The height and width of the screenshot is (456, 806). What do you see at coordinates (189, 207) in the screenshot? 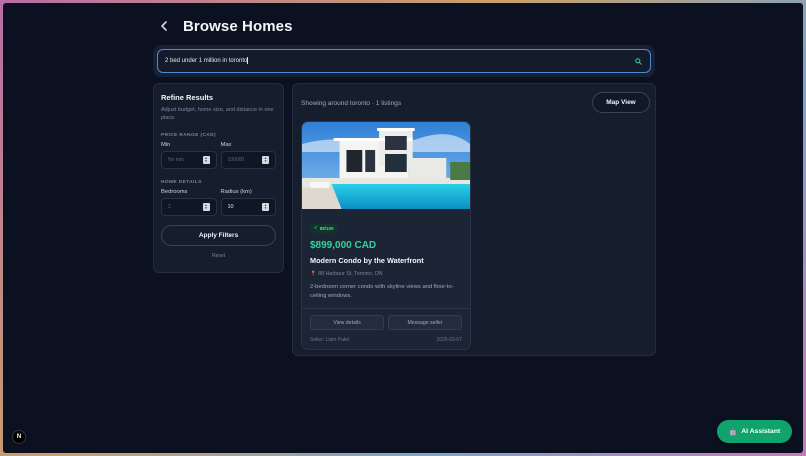
I see `bedrooms-input: 2 ▲ ▼` at bounding box center [189, 207].